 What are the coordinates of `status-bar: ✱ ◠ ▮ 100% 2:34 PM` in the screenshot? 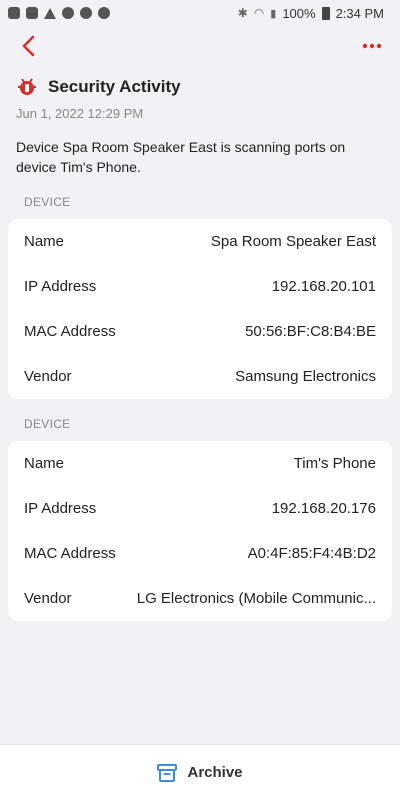 It's located at (200, 13).